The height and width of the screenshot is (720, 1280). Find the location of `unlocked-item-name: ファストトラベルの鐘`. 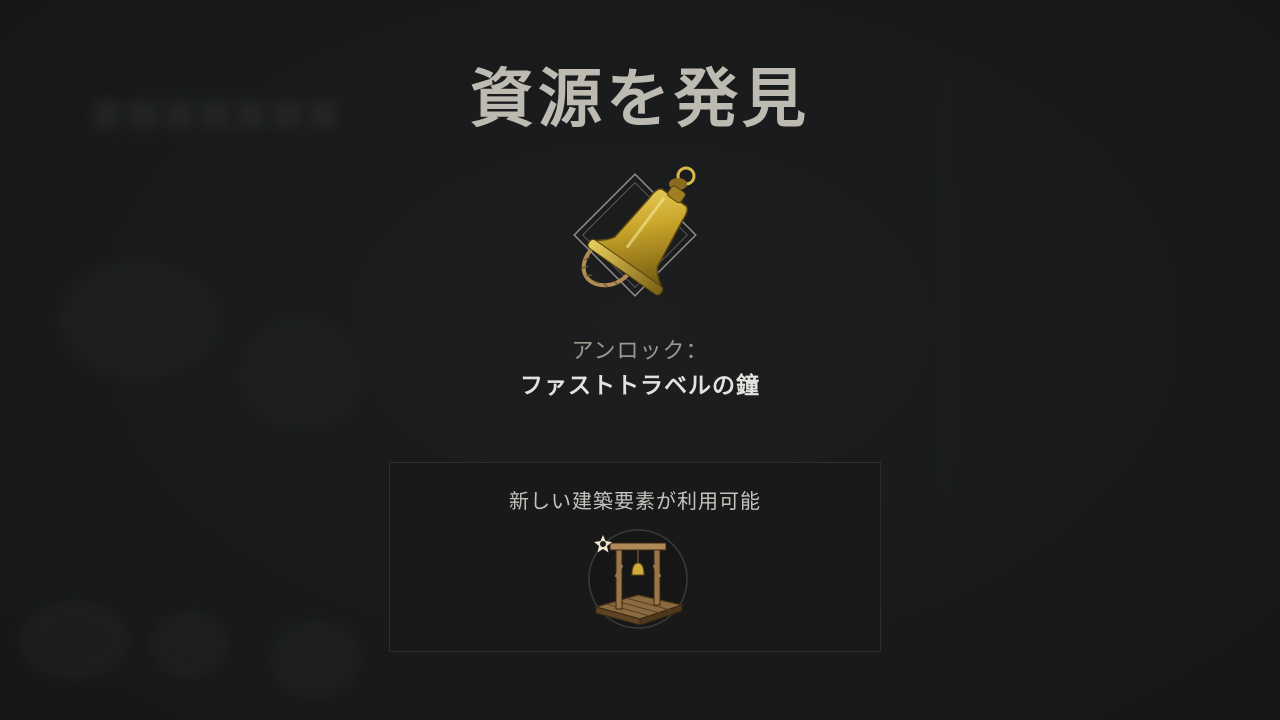

unlocked-item-name: ファストトラベルの鐘 is located at coordinates (640, 386).